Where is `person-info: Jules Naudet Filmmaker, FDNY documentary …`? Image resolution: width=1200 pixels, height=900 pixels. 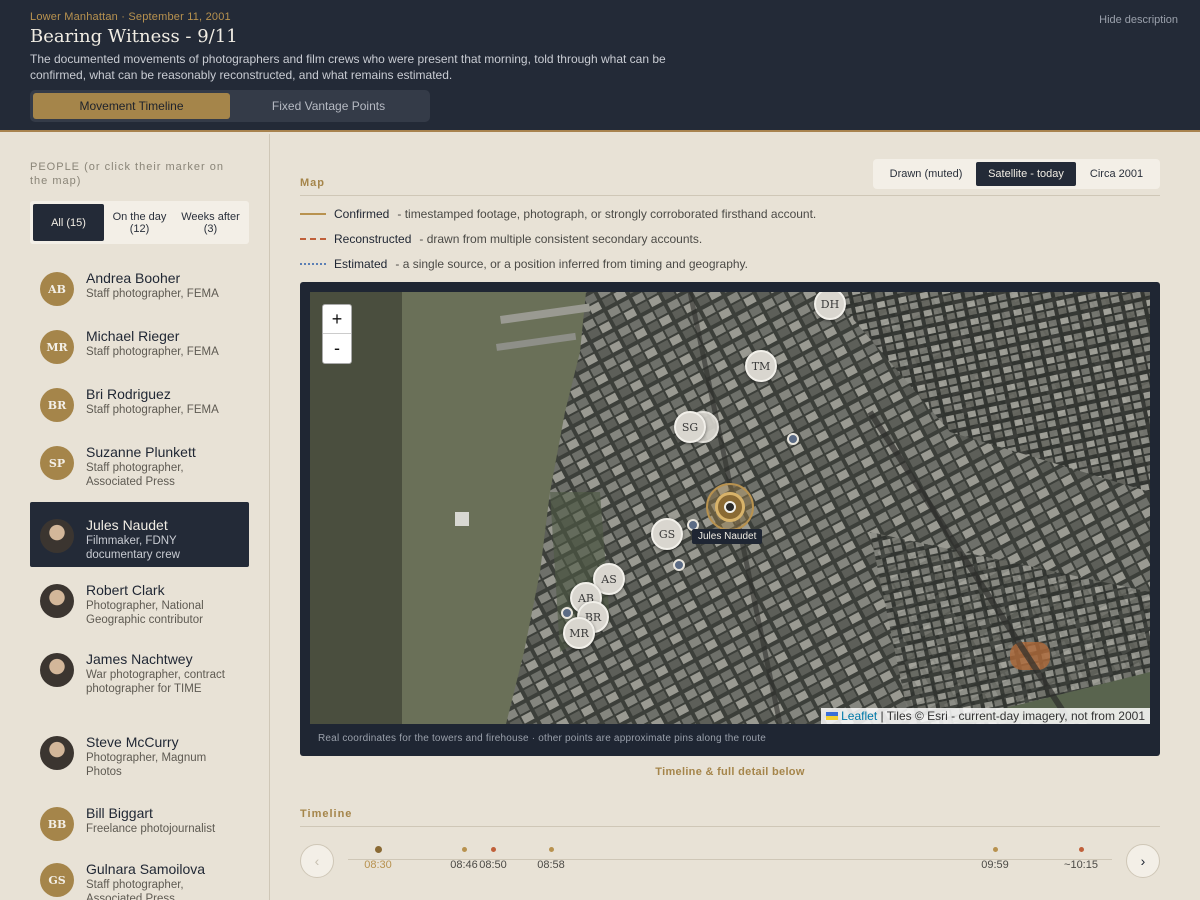
person-info: Jules Naudet Filmmaker, FDNY documentary … is located at coordinates (161, 539).